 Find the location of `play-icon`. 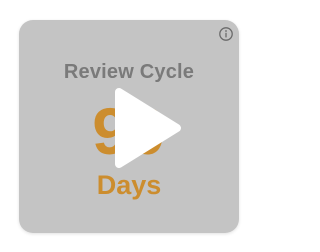

play-icon is located at coordinates (148, 128).